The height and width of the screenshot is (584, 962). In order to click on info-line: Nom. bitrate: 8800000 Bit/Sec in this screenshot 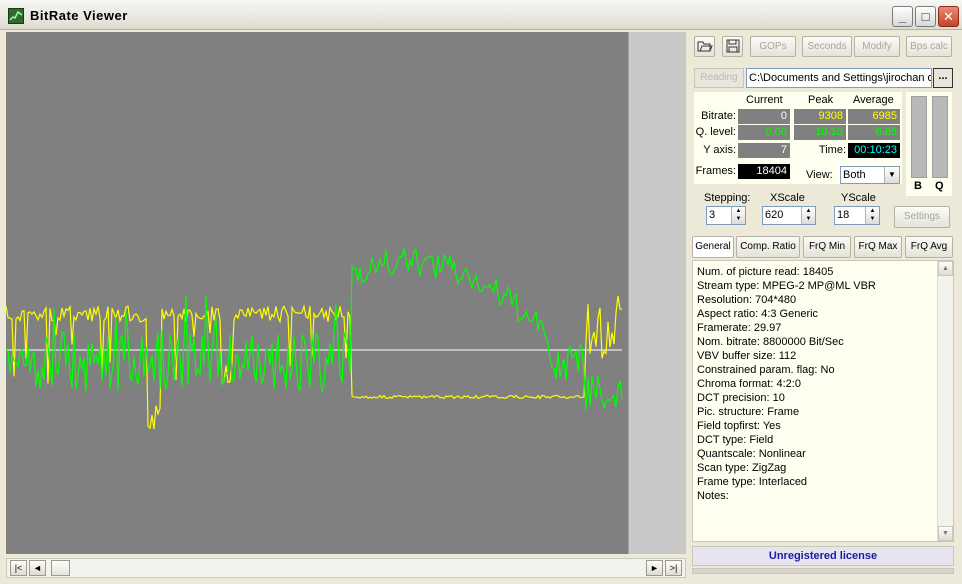, I will do `click(770, 342)`.